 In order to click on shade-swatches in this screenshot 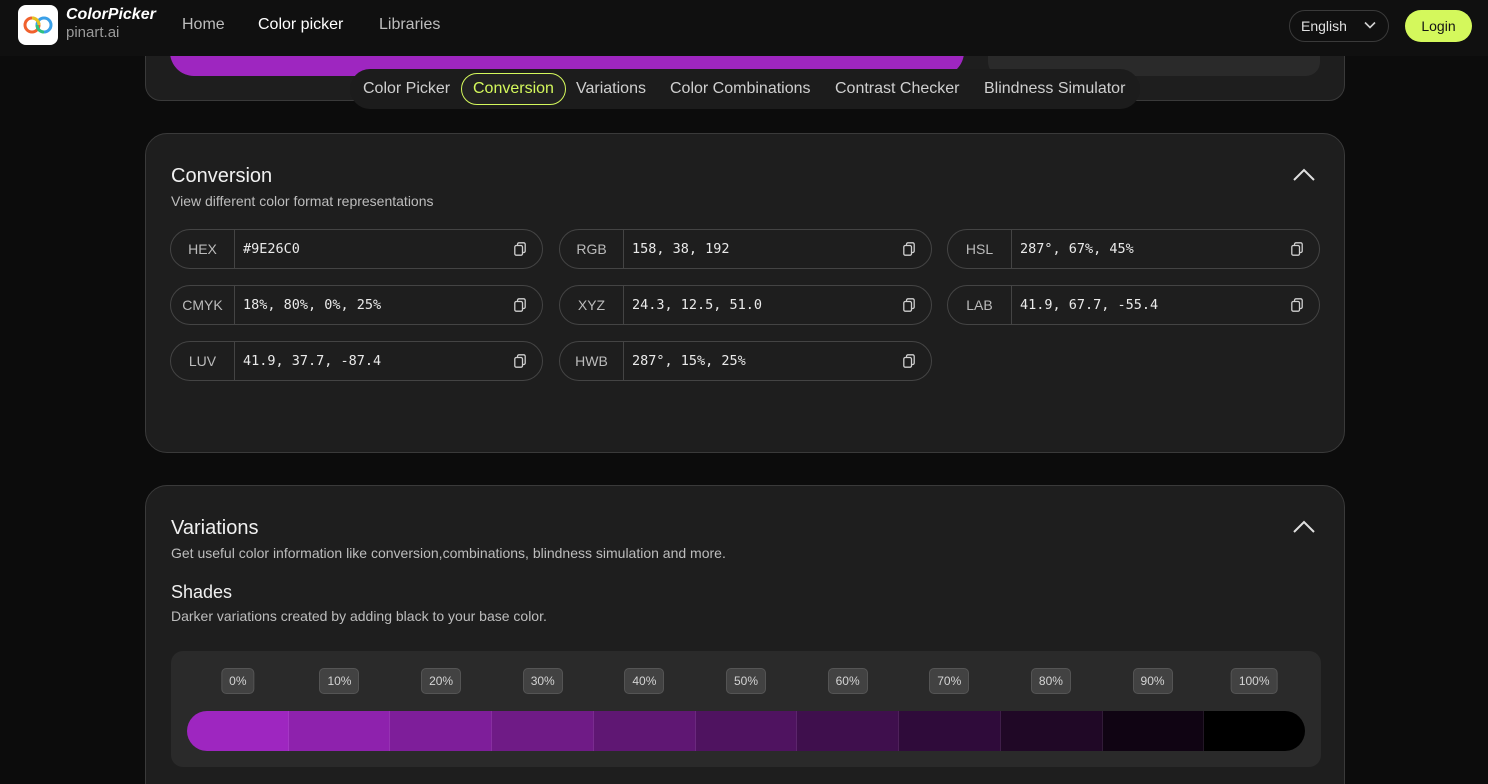, I will do `click(746, 731)`.